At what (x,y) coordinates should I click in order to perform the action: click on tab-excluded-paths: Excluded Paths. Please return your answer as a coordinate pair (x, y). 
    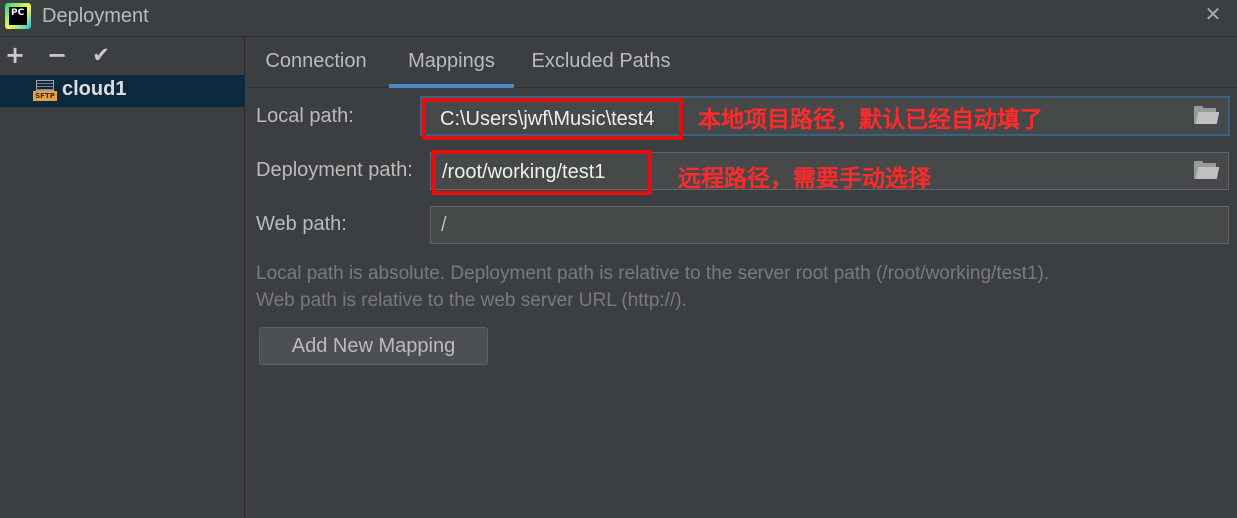
    Looking at the image, I should click on (601, 62).